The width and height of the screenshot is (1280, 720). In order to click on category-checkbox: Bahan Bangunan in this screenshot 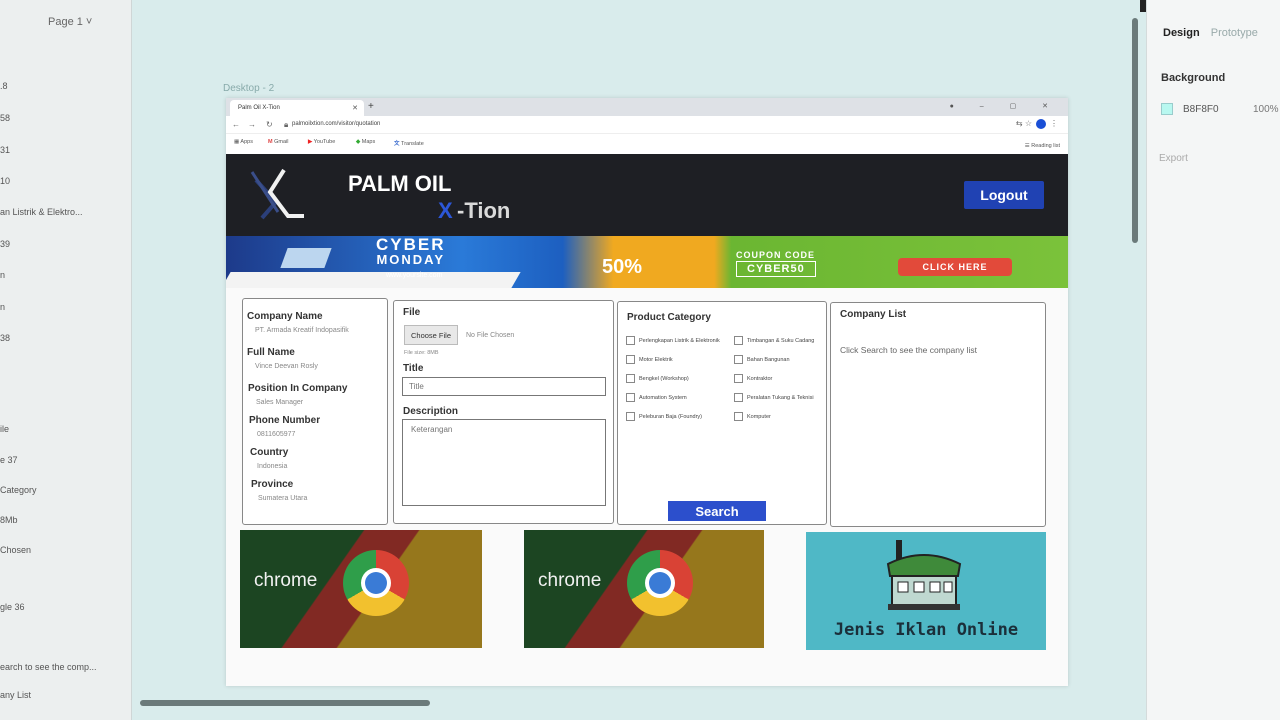, I will do `click(762, 359)`.